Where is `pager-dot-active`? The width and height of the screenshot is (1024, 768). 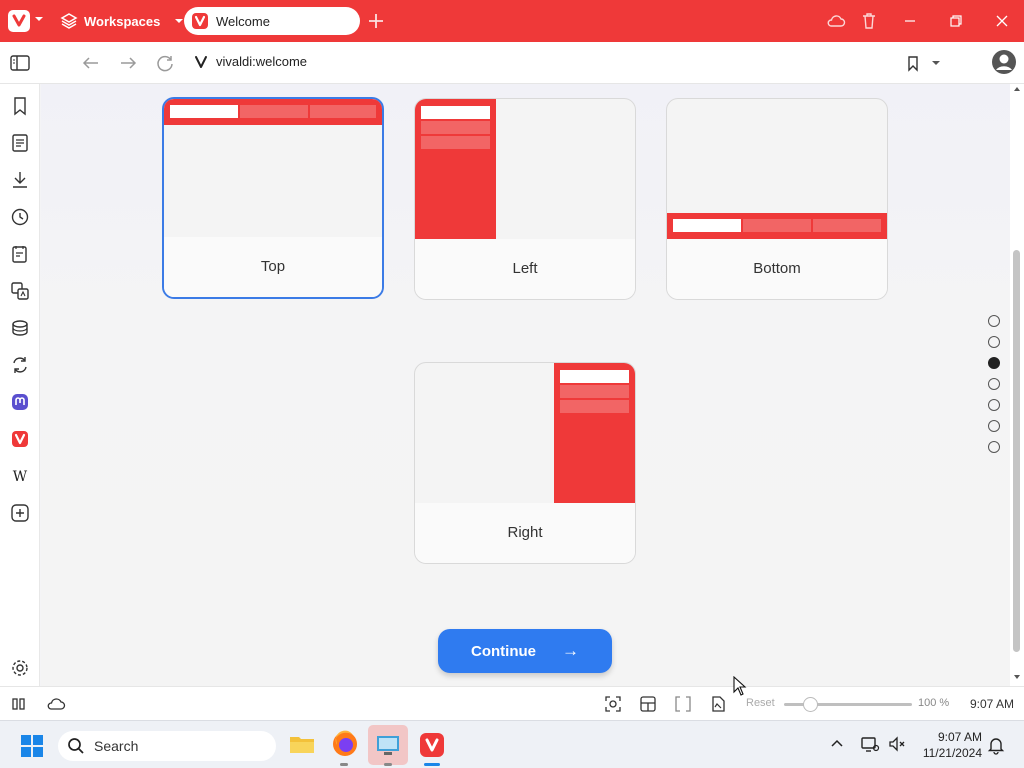 pager-dot-active is located at coordinates (994, 363).